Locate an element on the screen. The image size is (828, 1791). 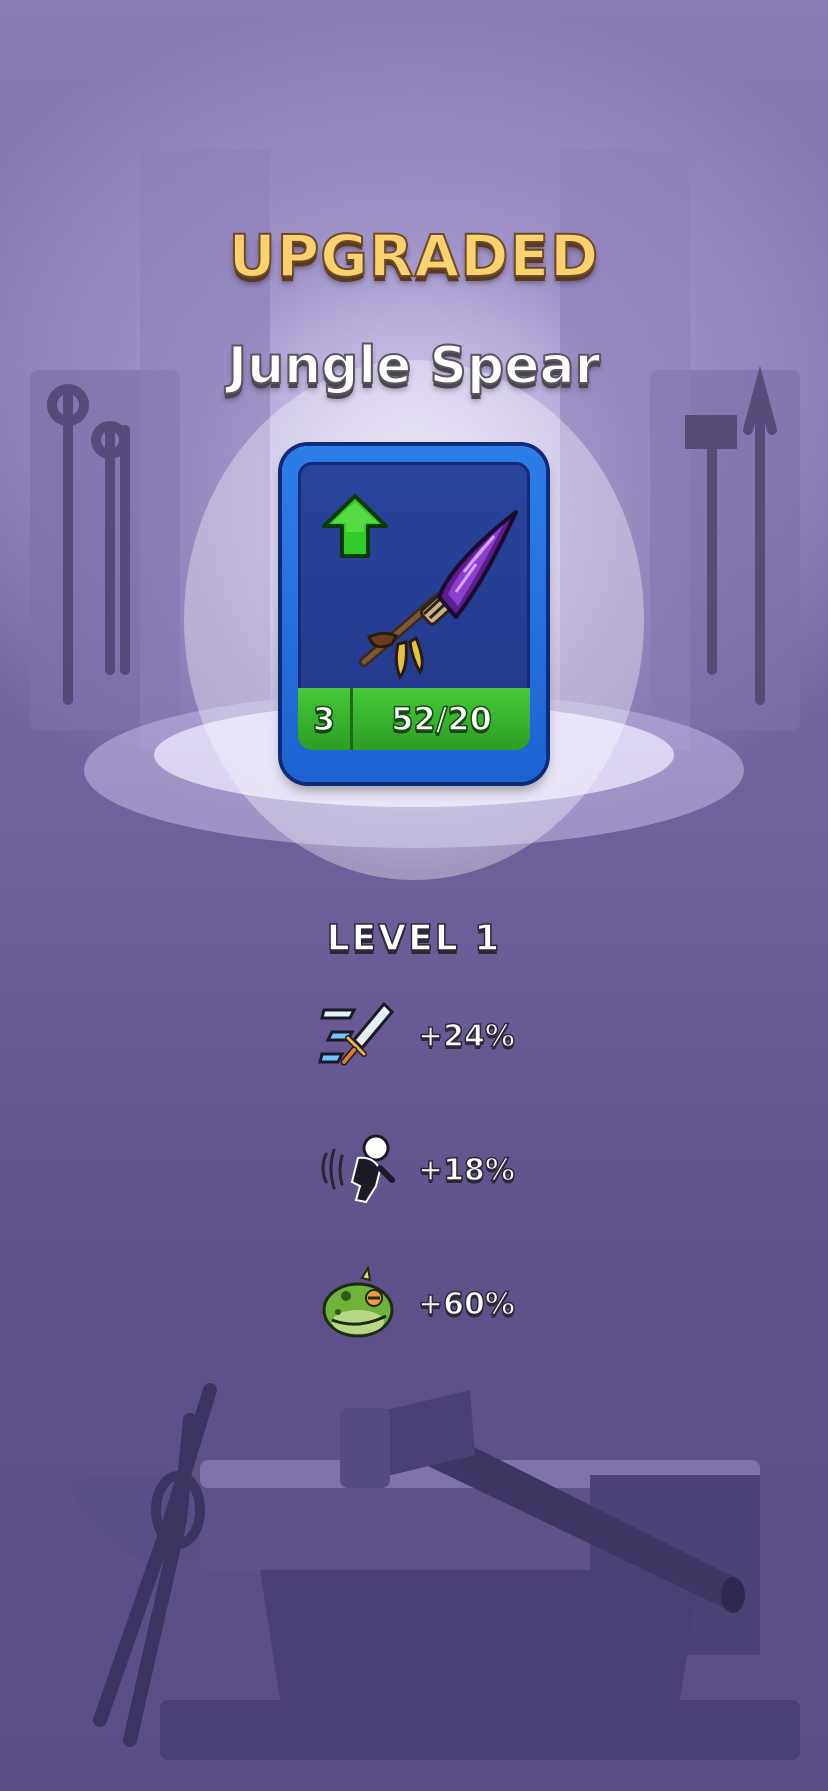
card-footer: 3 52/20 is located at coordinates (414, 719).